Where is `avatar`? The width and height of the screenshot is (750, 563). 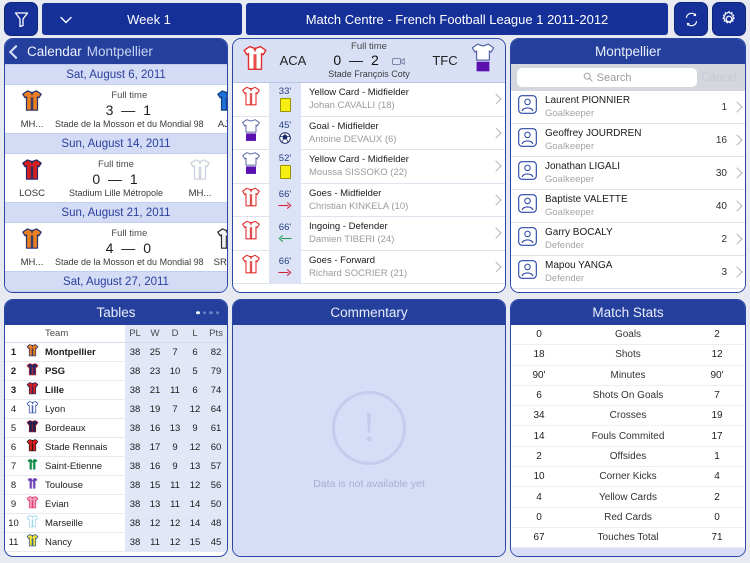 avatar is located at coordinates (527, 140).